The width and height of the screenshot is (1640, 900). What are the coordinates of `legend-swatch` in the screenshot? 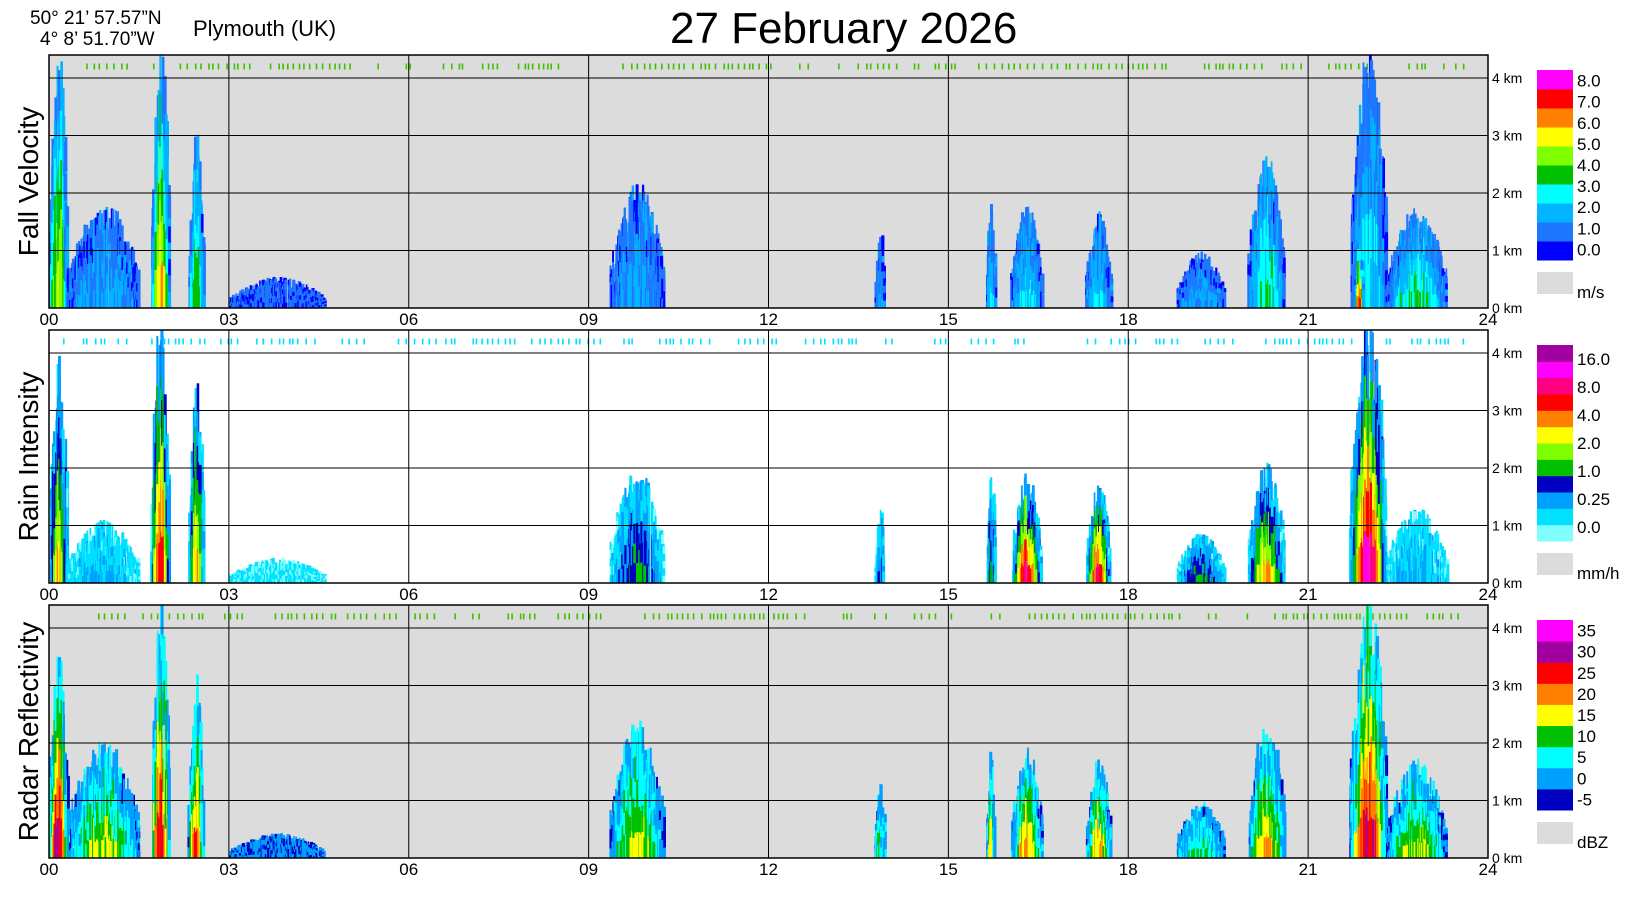 It's located at (1555, 213).